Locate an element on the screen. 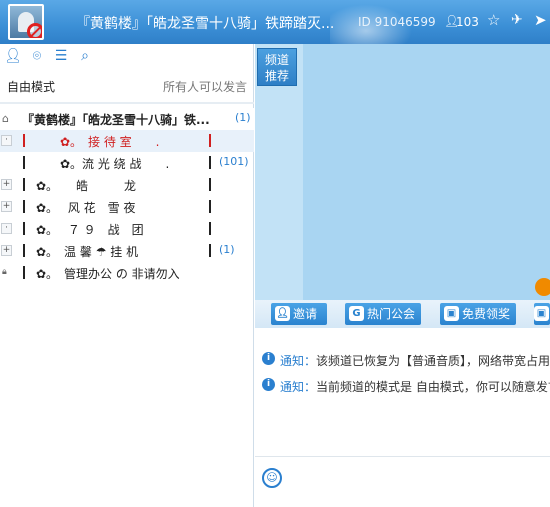 Image resolution: width=550 pixels, height=507 pixels. channel-id: ID 91046599 is located at coordinates (397, 22).